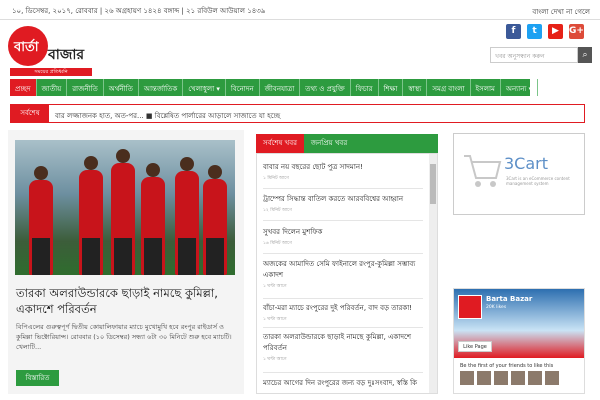 Image resolution: width=600 pixels, height=400 pixels. Describe the element at coordinates (26, 47) in the screenshot. I see `logo-brand-first: বার্তা` at that location.